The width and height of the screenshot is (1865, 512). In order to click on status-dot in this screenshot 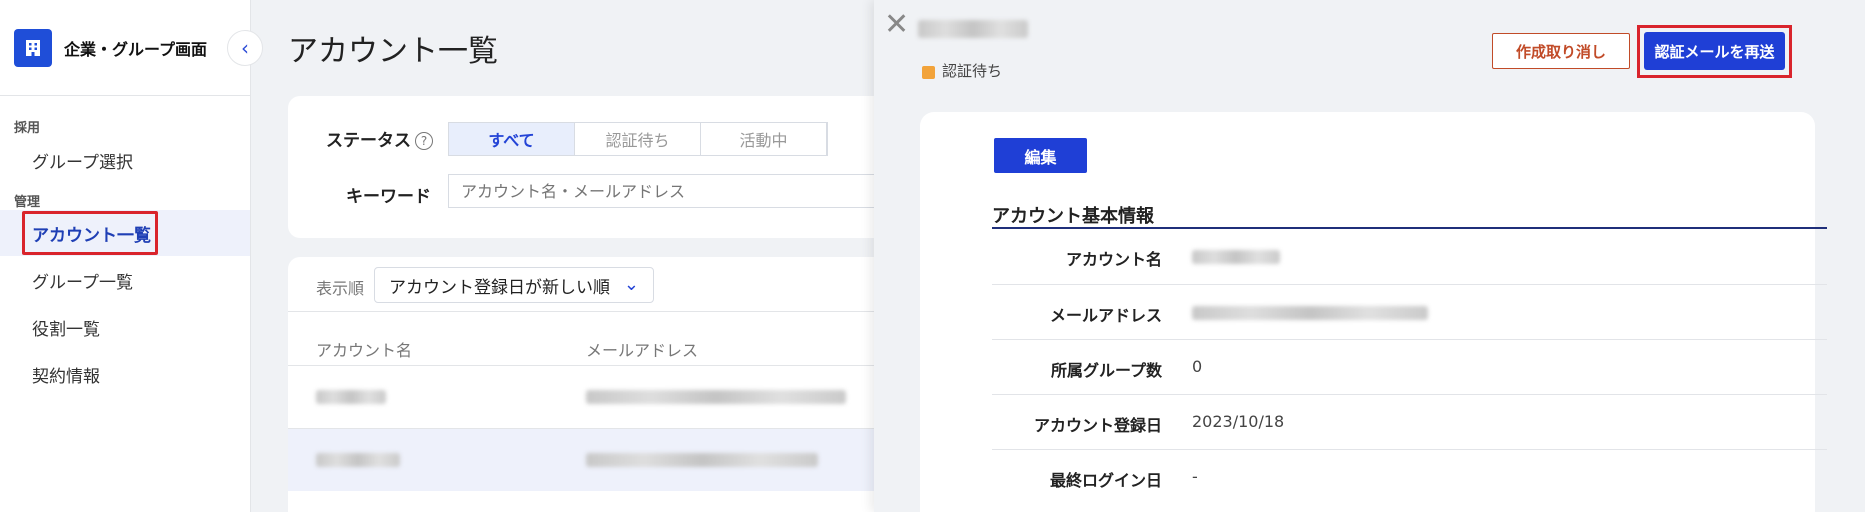, I will do `click(928, 72)`.